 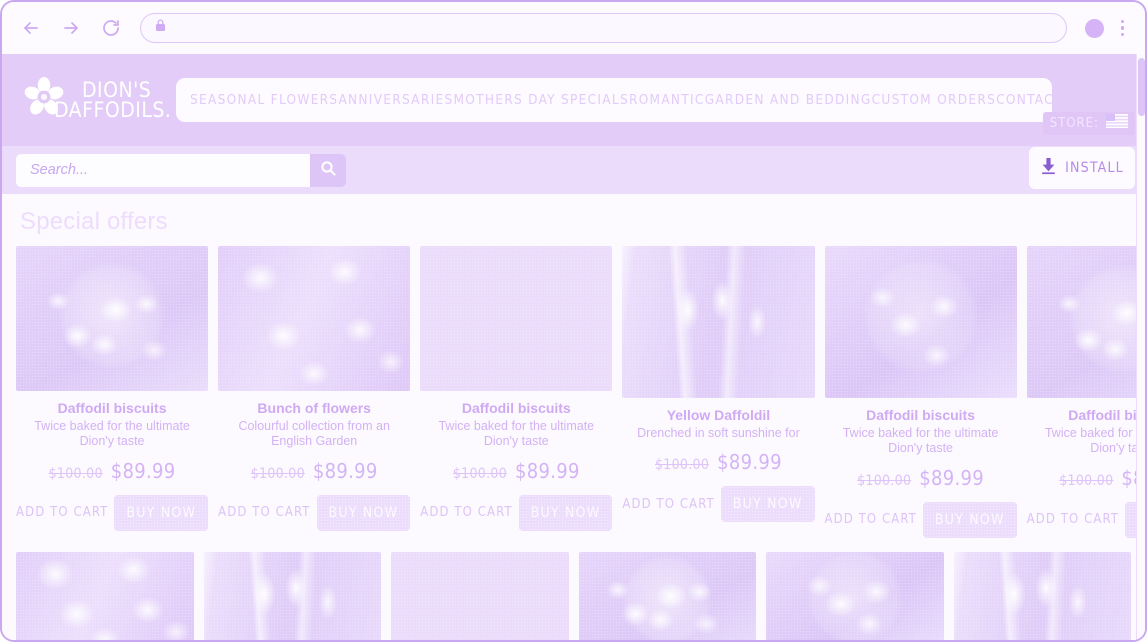 I want to click on nav-item-mothers-day-specials: Mothers day specials, so click(x=540, y=100).